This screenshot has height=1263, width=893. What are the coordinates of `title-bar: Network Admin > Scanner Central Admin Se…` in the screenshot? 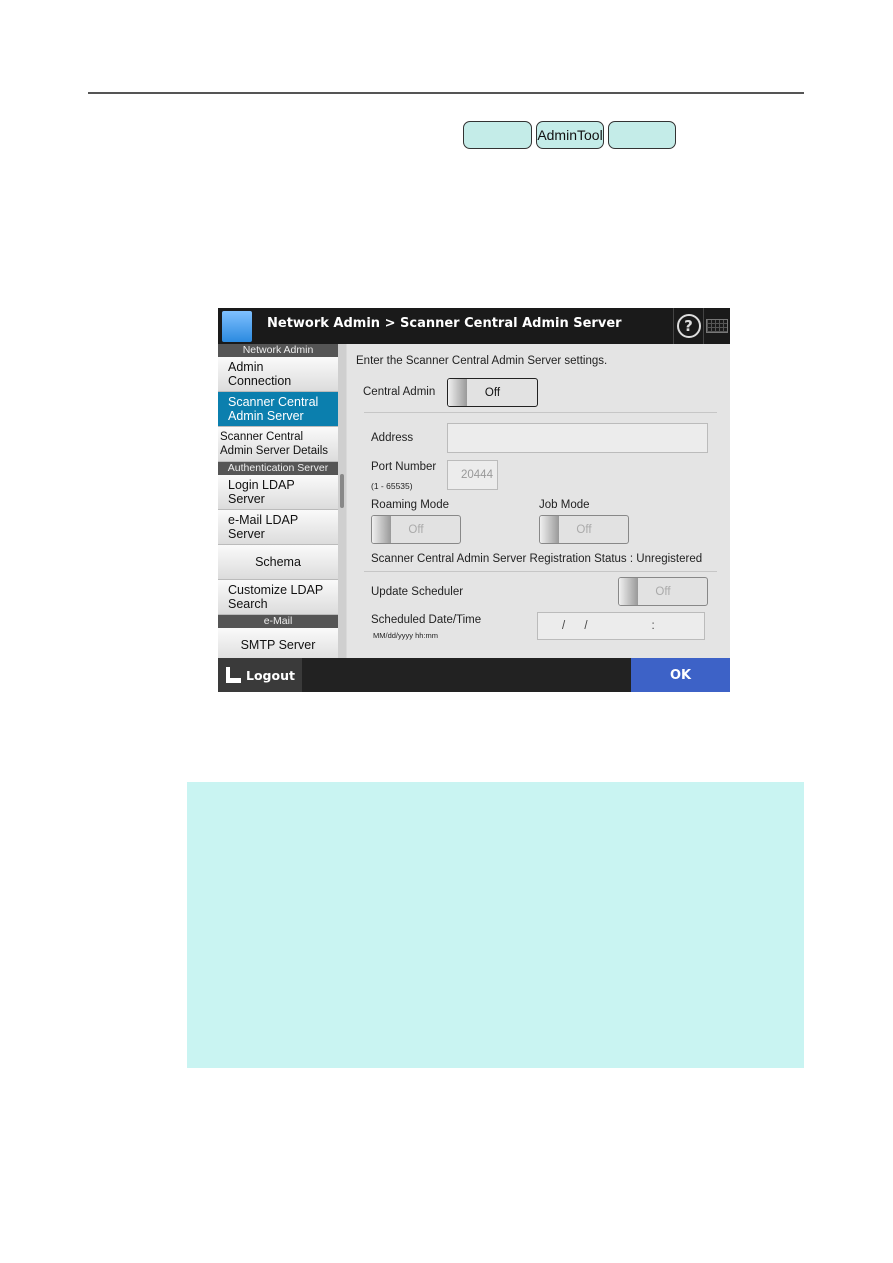 It's located at (474, 326).